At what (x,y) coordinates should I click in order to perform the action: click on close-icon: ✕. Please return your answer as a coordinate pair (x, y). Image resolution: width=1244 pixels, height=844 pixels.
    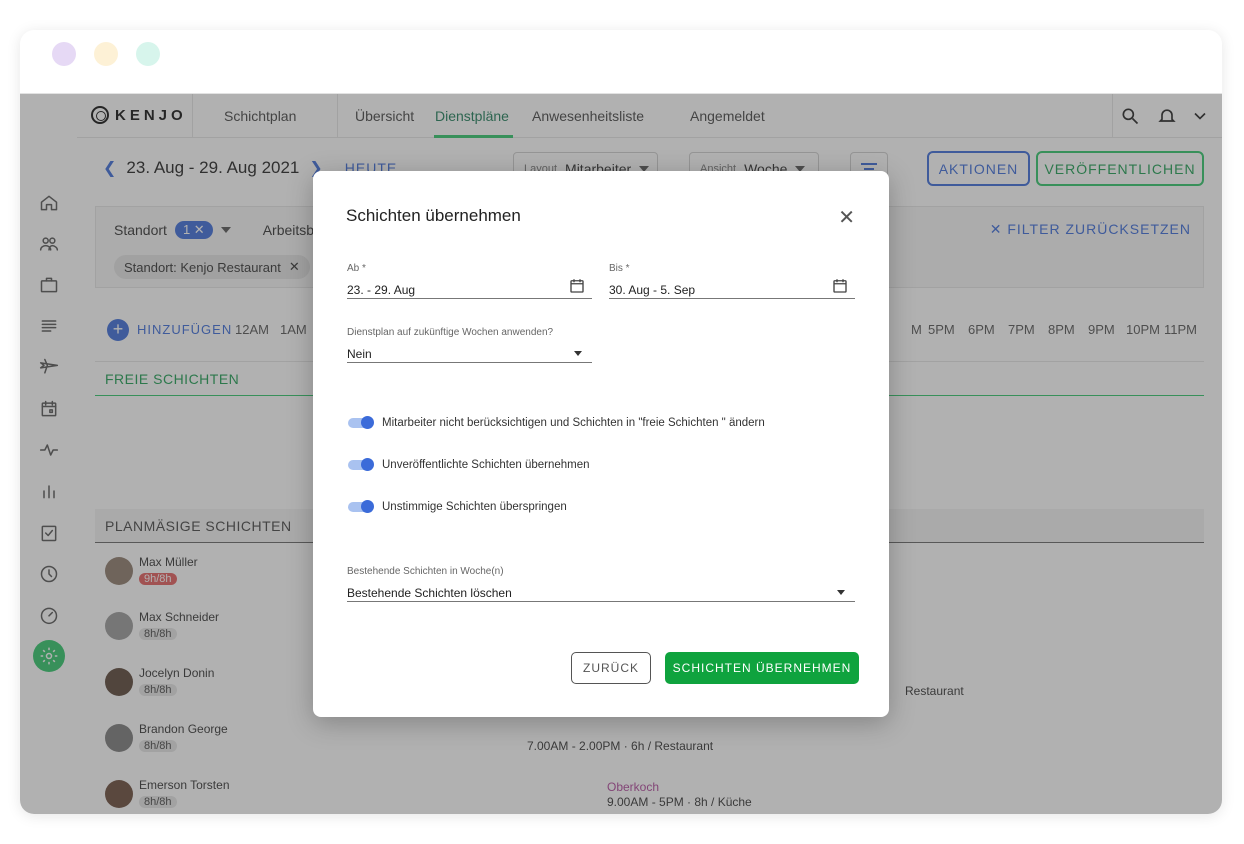
    Looking at the image, I should click on (846, 217).